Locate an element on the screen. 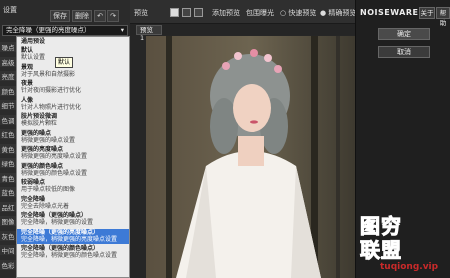 This screenshot has width=450, height=278. watermark-url: tuqiong.vip is located at coordinates (409, 267).